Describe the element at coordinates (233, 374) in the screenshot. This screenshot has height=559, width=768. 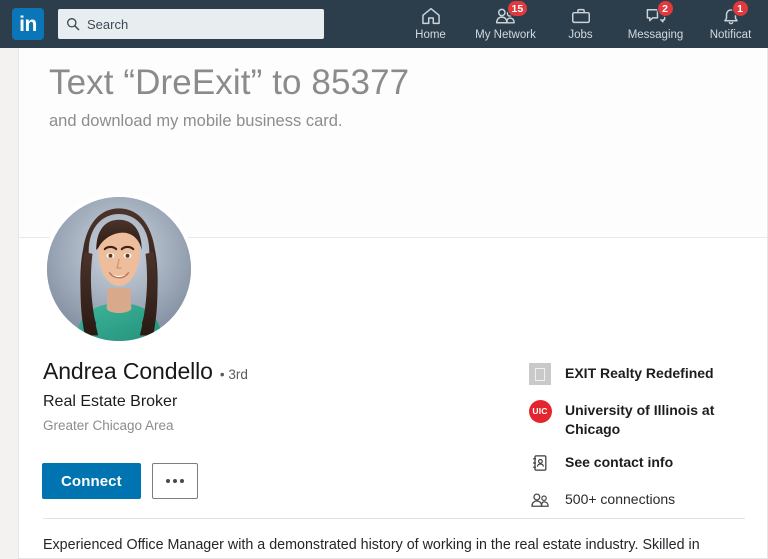
I see `connection-degree: • 3rd` at that location.